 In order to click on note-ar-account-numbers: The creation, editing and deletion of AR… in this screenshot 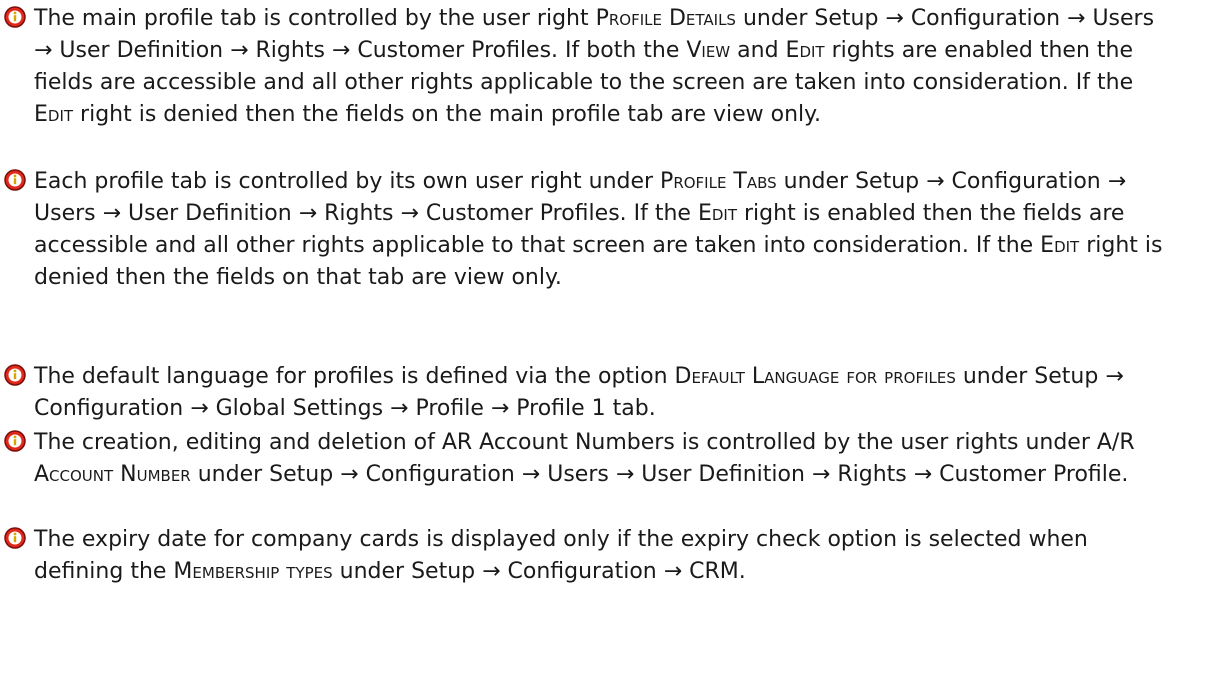, I will do `click(587, 459)`.